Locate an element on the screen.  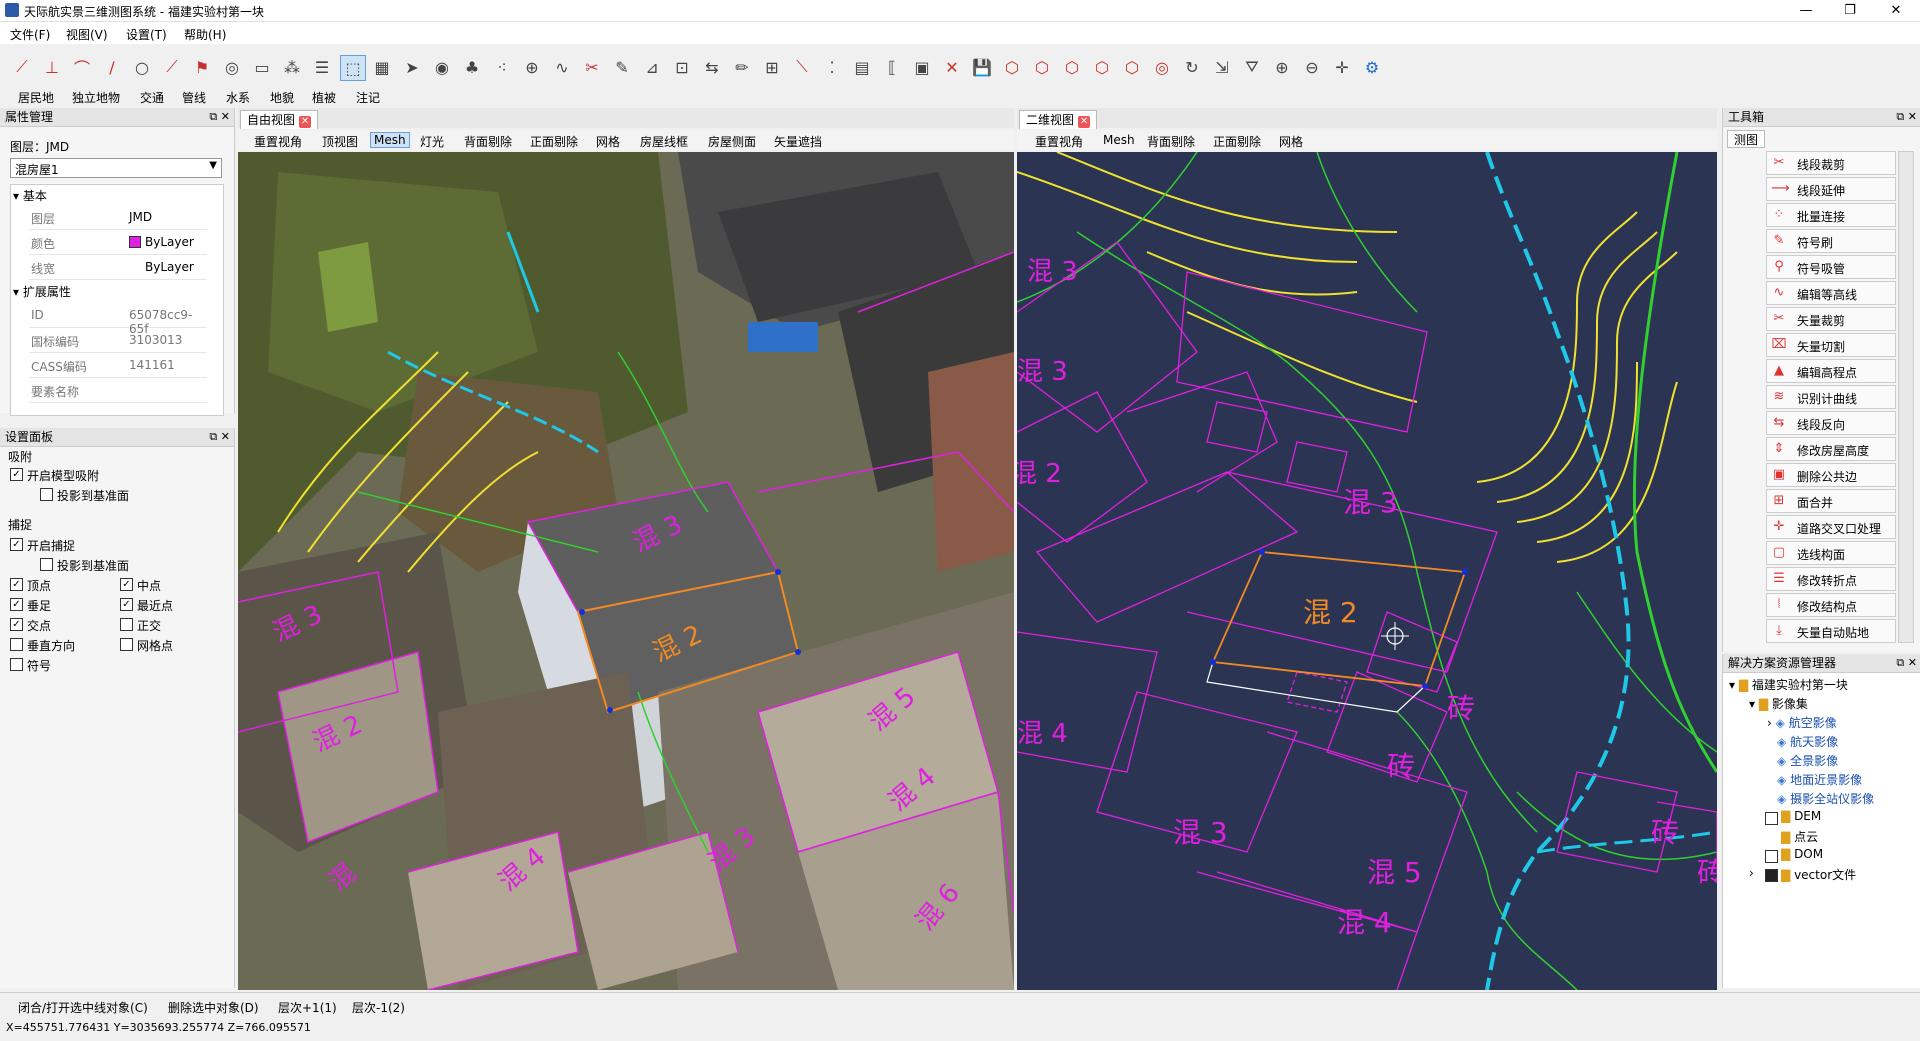
brush-icon: ✎ is located at coordinates (622, 67).